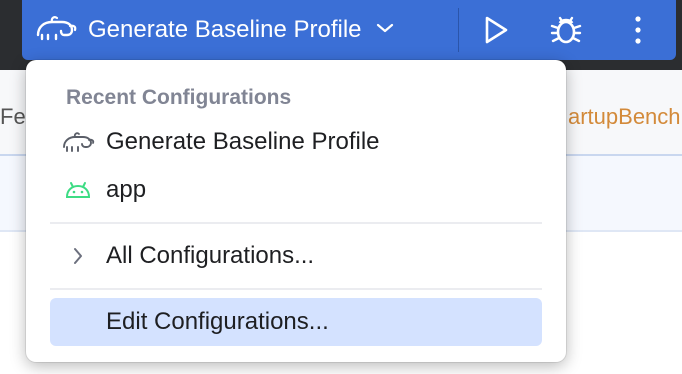 This screenshot has height=374, width=682. Describe the element at coordinates (385, 30) in the screenshot. I see `chevron-down-icon` at that location.